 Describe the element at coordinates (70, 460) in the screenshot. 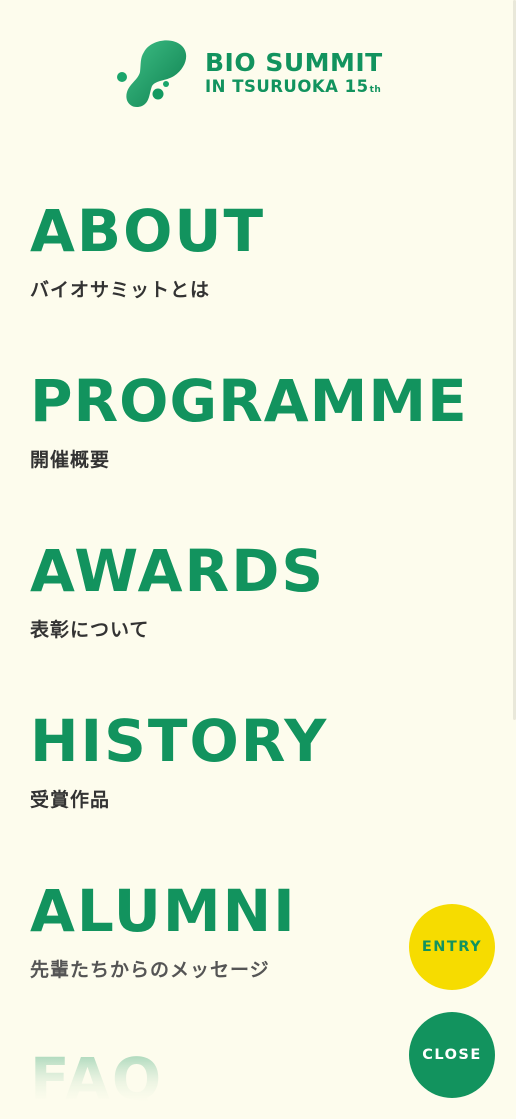

I see `menu-item-subtitle: 開催概要` at that location.